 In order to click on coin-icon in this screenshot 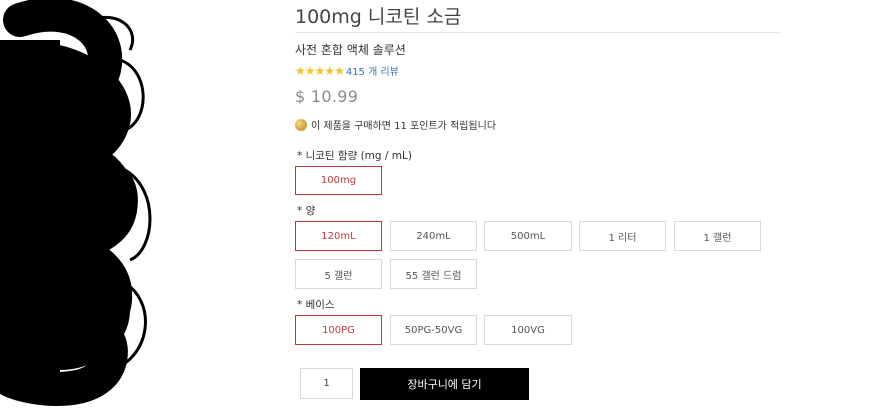, I will do `click(301, 124)`.